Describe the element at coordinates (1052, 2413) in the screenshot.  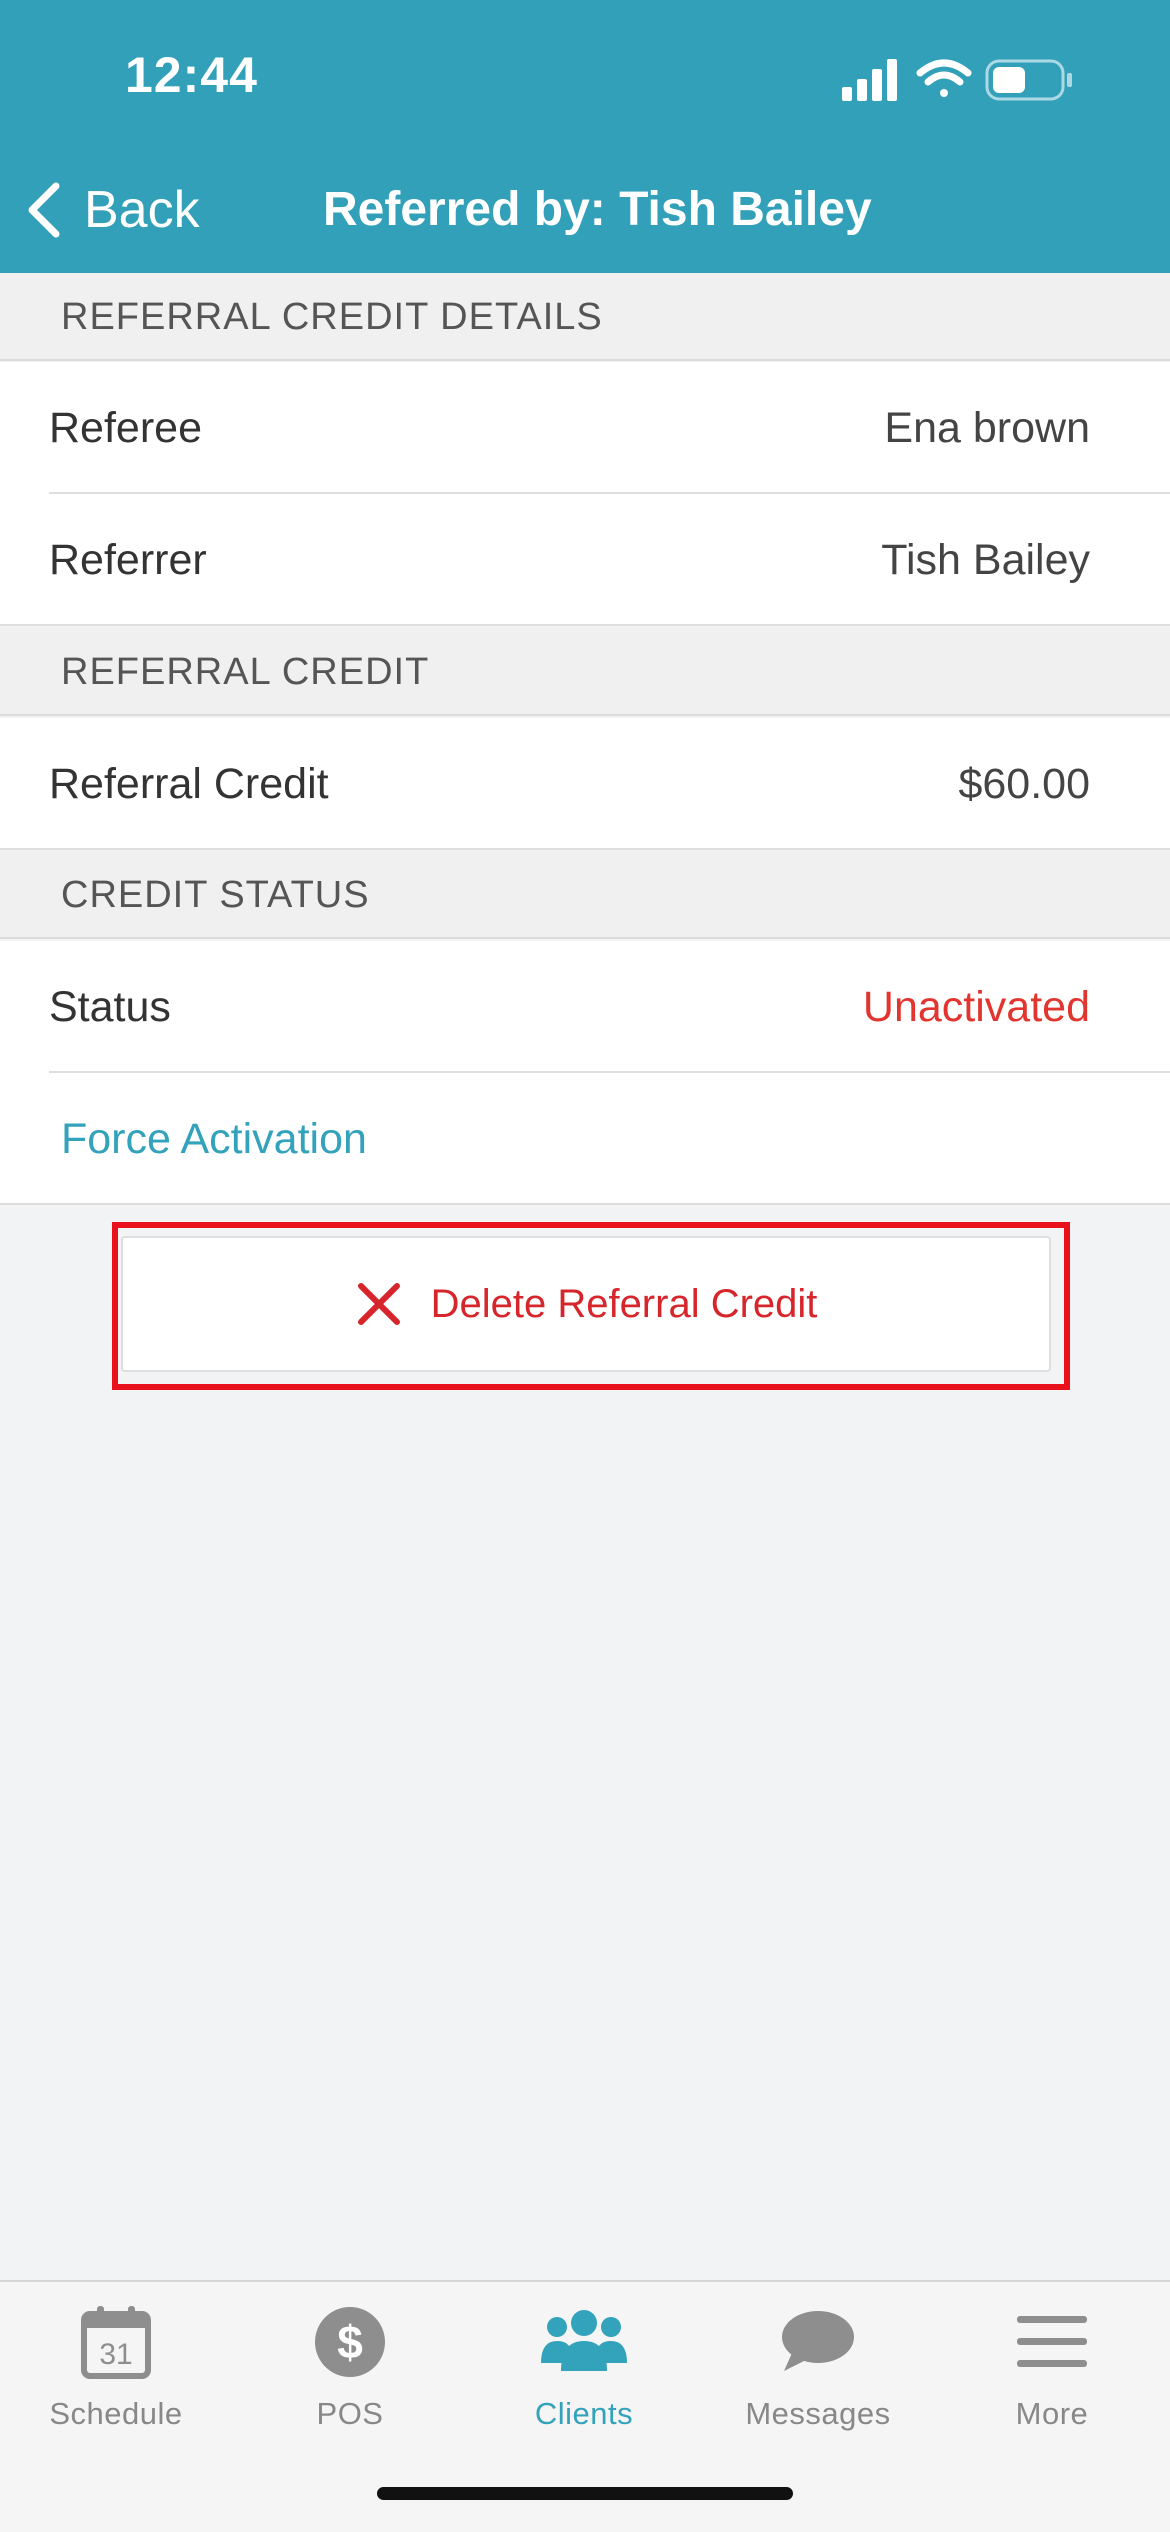
I see `tab-more-label: More` at that location.